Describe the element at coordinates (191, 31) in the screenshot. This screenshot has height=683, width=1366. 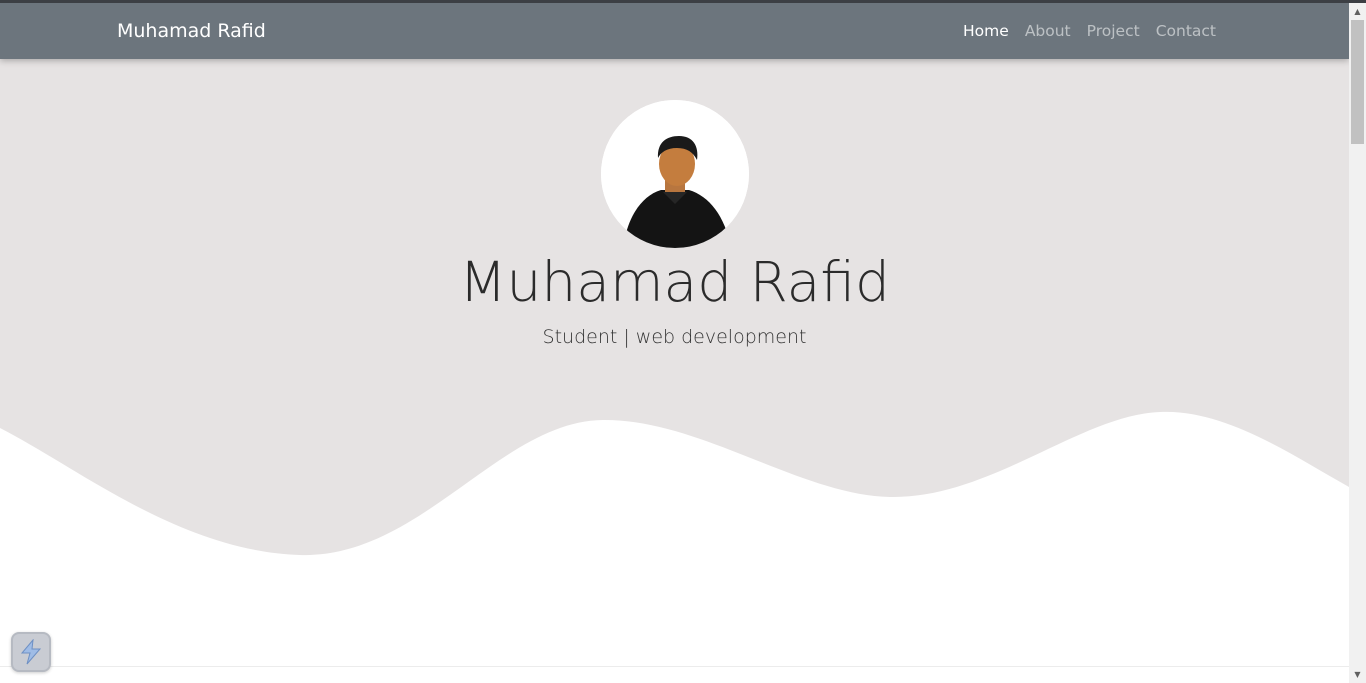
I see `navbar-brand: Muhamad Rafid` at that location.